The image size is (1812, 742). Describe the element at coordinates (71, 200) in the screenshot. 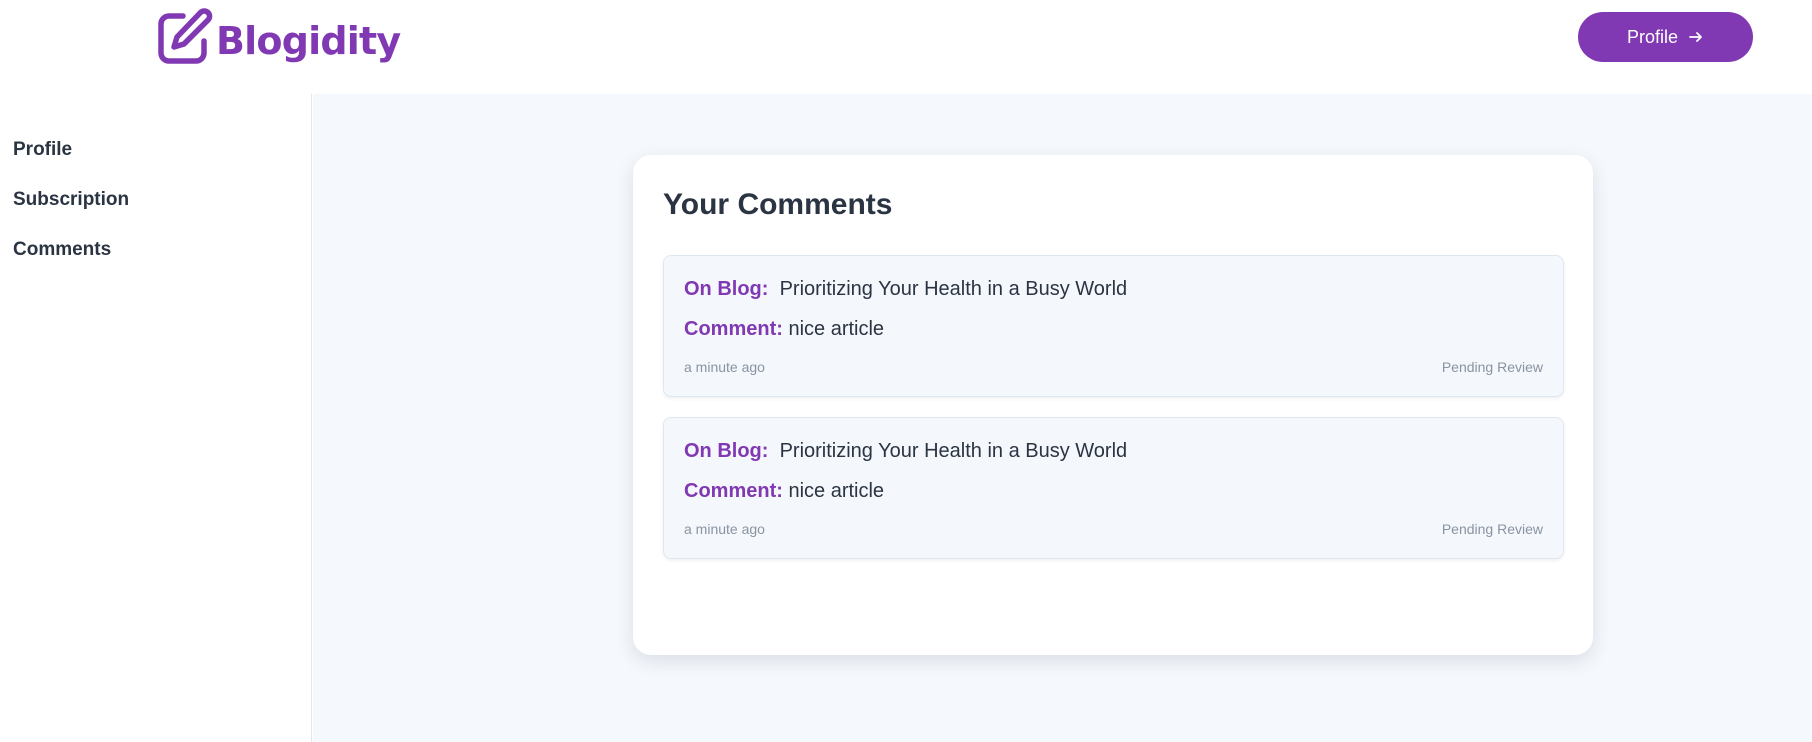

I see `sidebar-item-subscription: Subscription` at that location.